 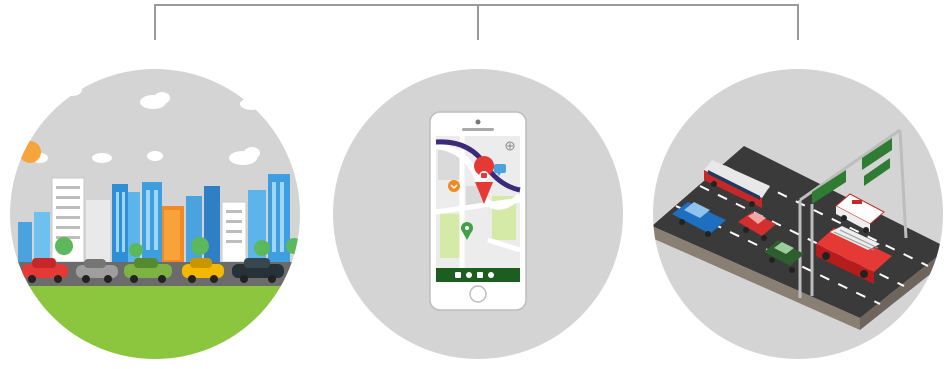 I want to click on heart-marker-icon, so click(x=454, y=186).